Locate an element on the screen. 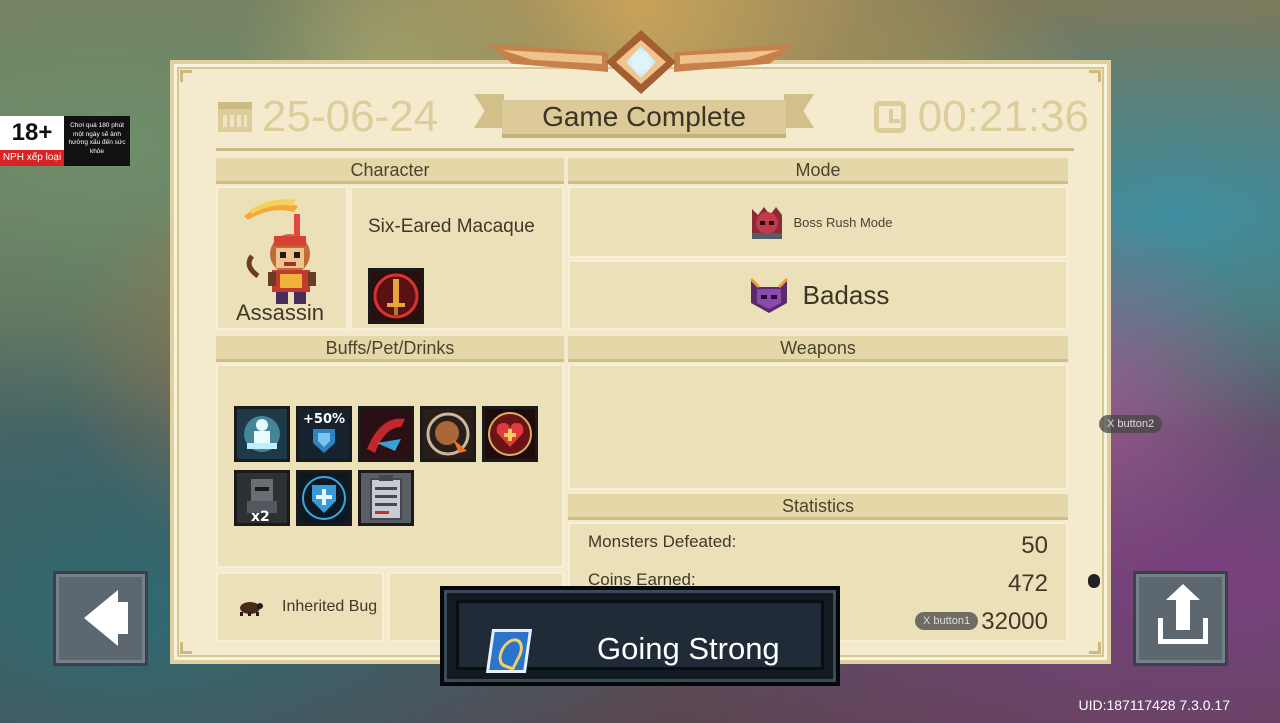 This screenshot has width=1280, height=723. stat-label: Monsters Defeated: is located at coordinates (662, 541).